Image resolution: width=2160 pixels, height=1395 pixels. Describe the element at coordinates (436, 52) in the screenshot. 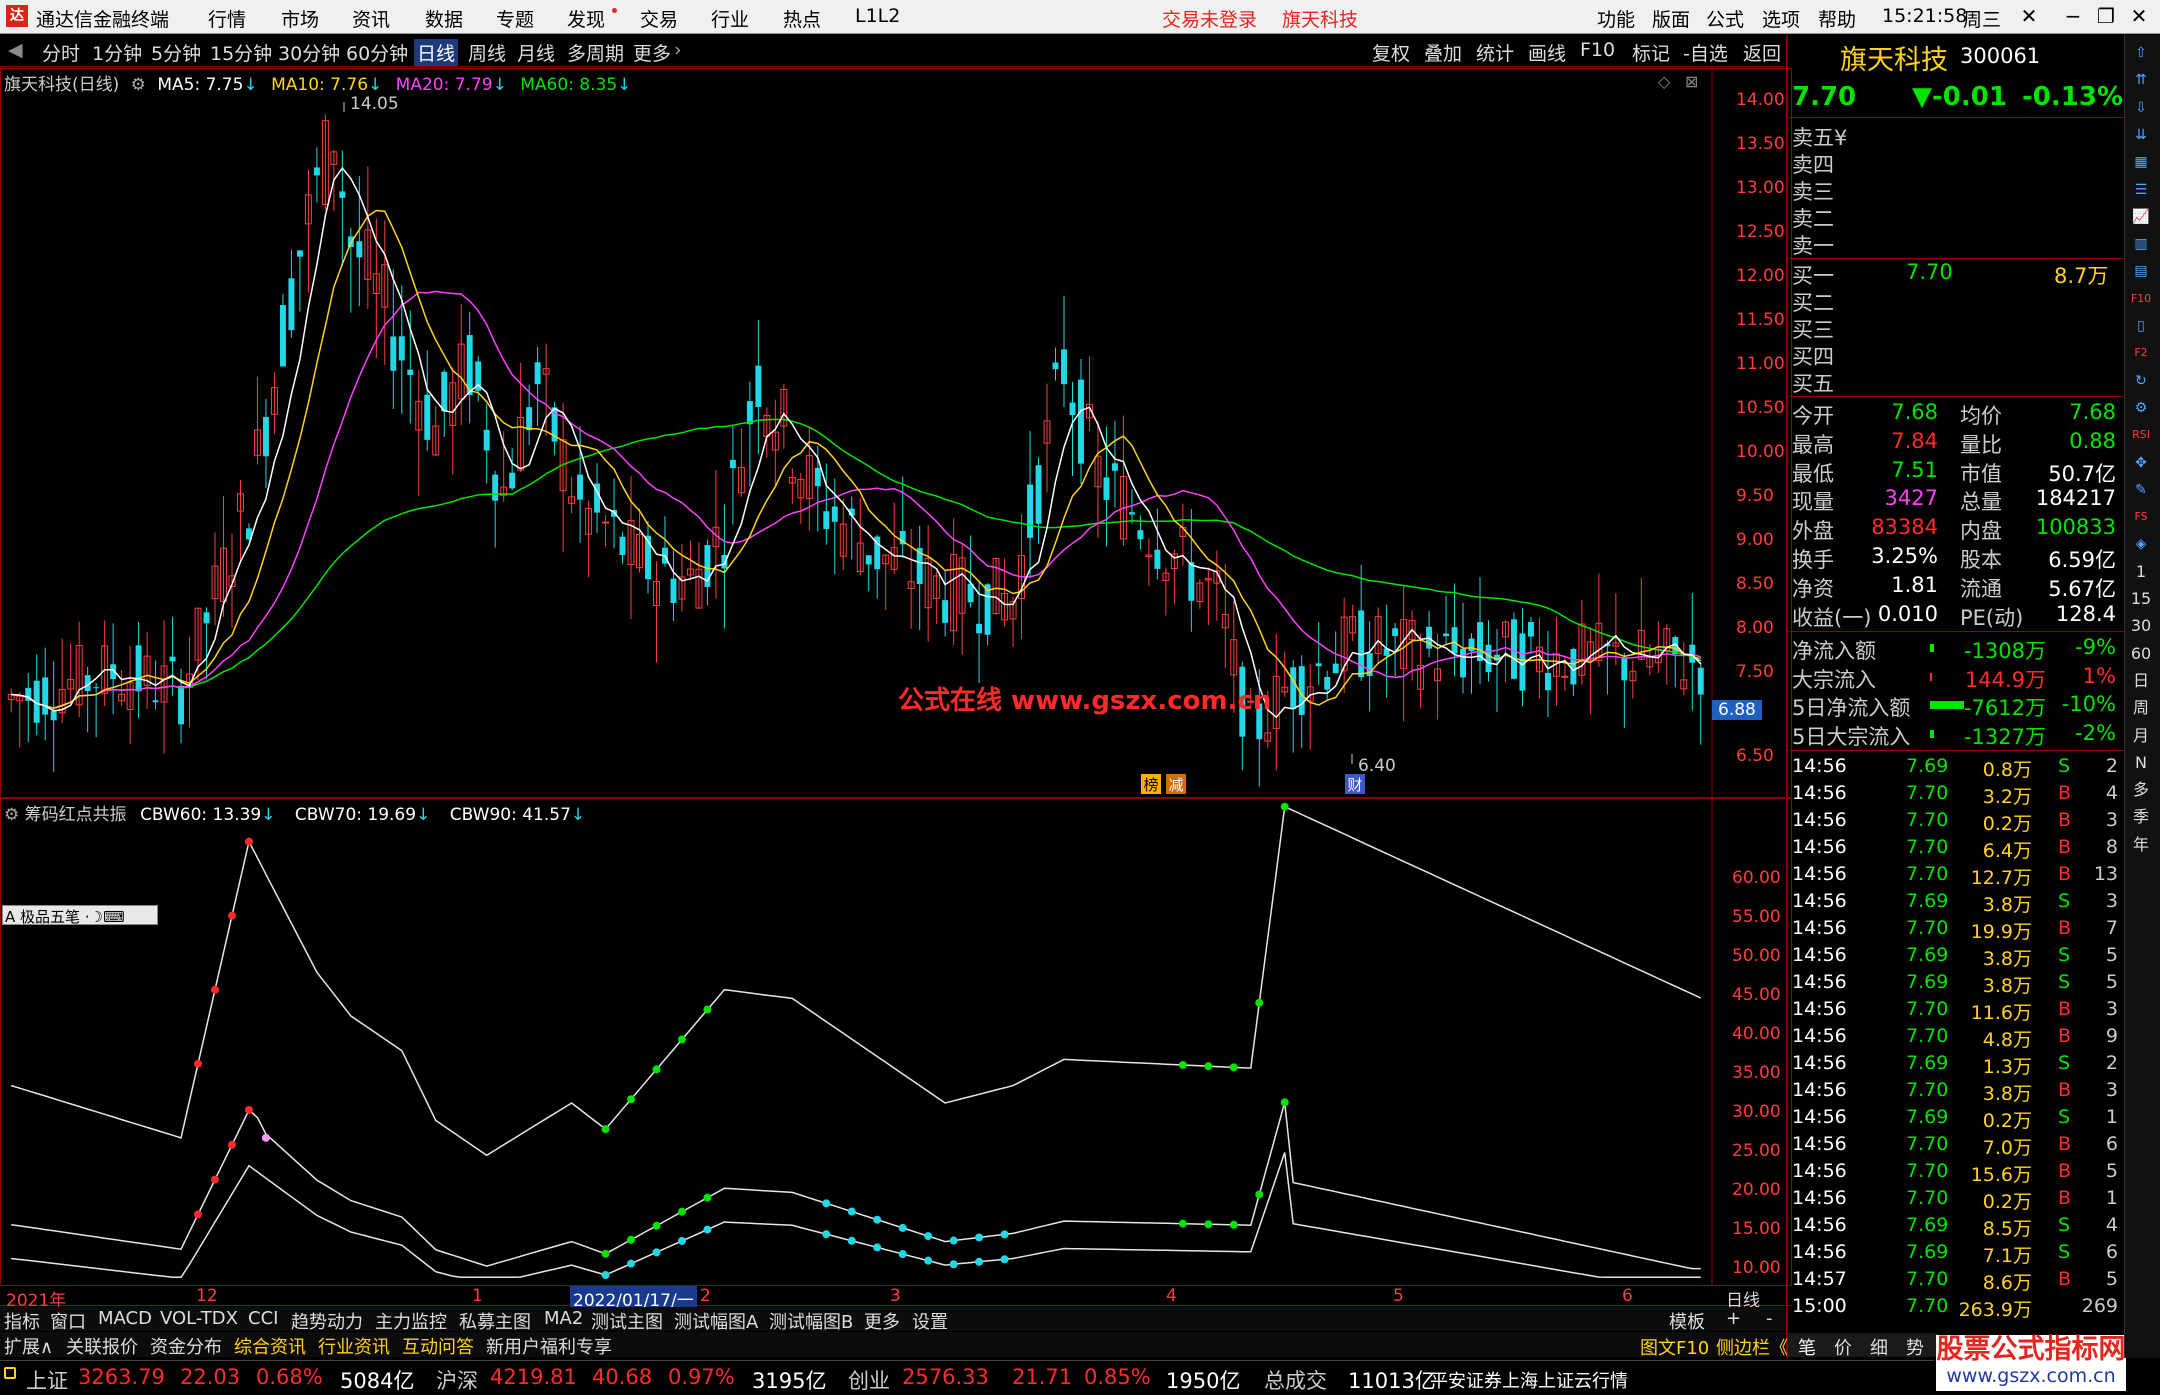

I see `tab-daily: 日线` at that location.